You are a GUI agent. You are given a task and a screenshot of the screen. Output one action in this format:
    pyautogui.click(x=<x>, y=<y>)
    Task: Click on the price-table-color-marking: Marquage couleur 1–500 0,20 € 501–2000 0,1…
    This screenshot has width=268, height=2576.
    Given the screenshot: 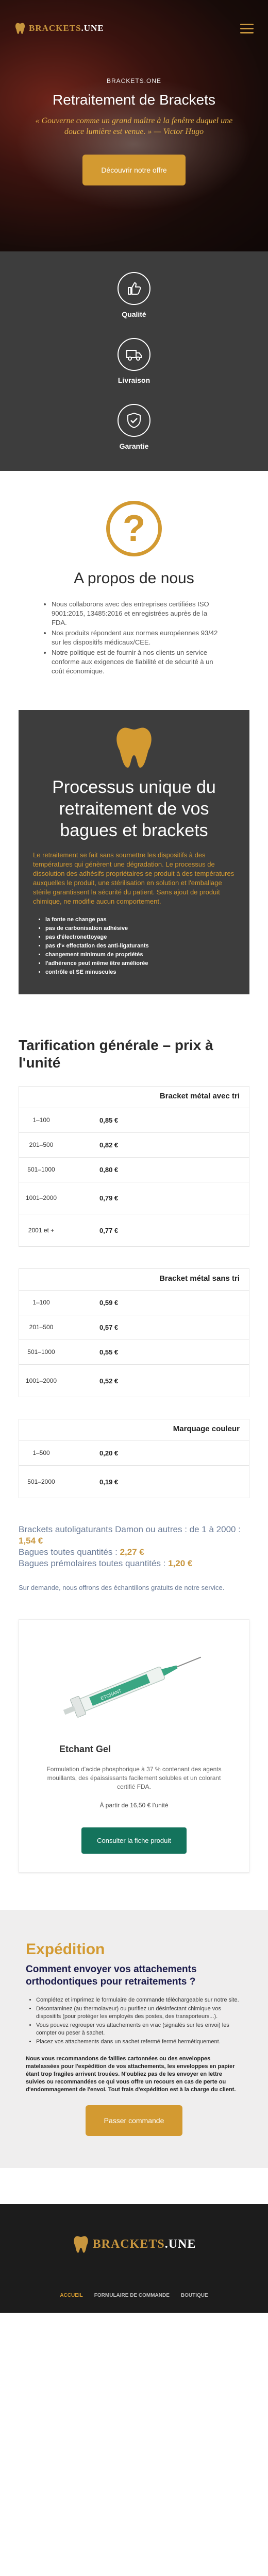 What is the action you would take?
    pyautogui.click(x=134, y=1458)
    